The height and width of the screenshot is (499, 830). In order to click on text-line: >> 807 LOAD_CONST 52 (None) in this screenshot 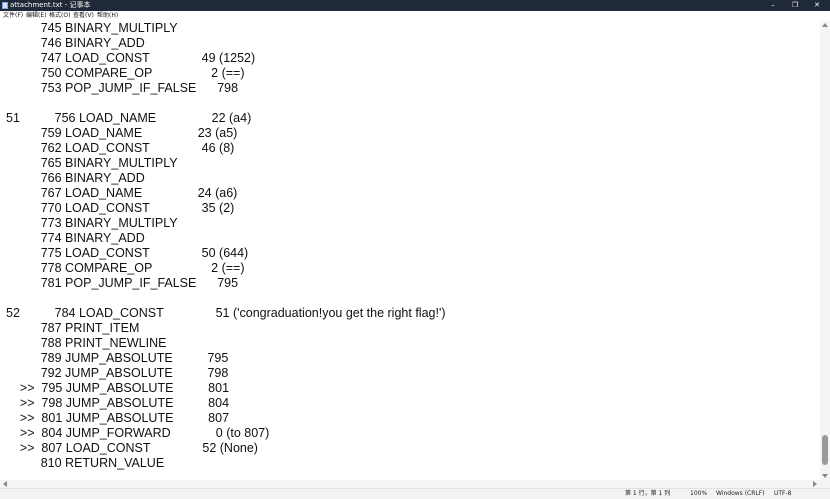, I will do `click(132, 448)`.